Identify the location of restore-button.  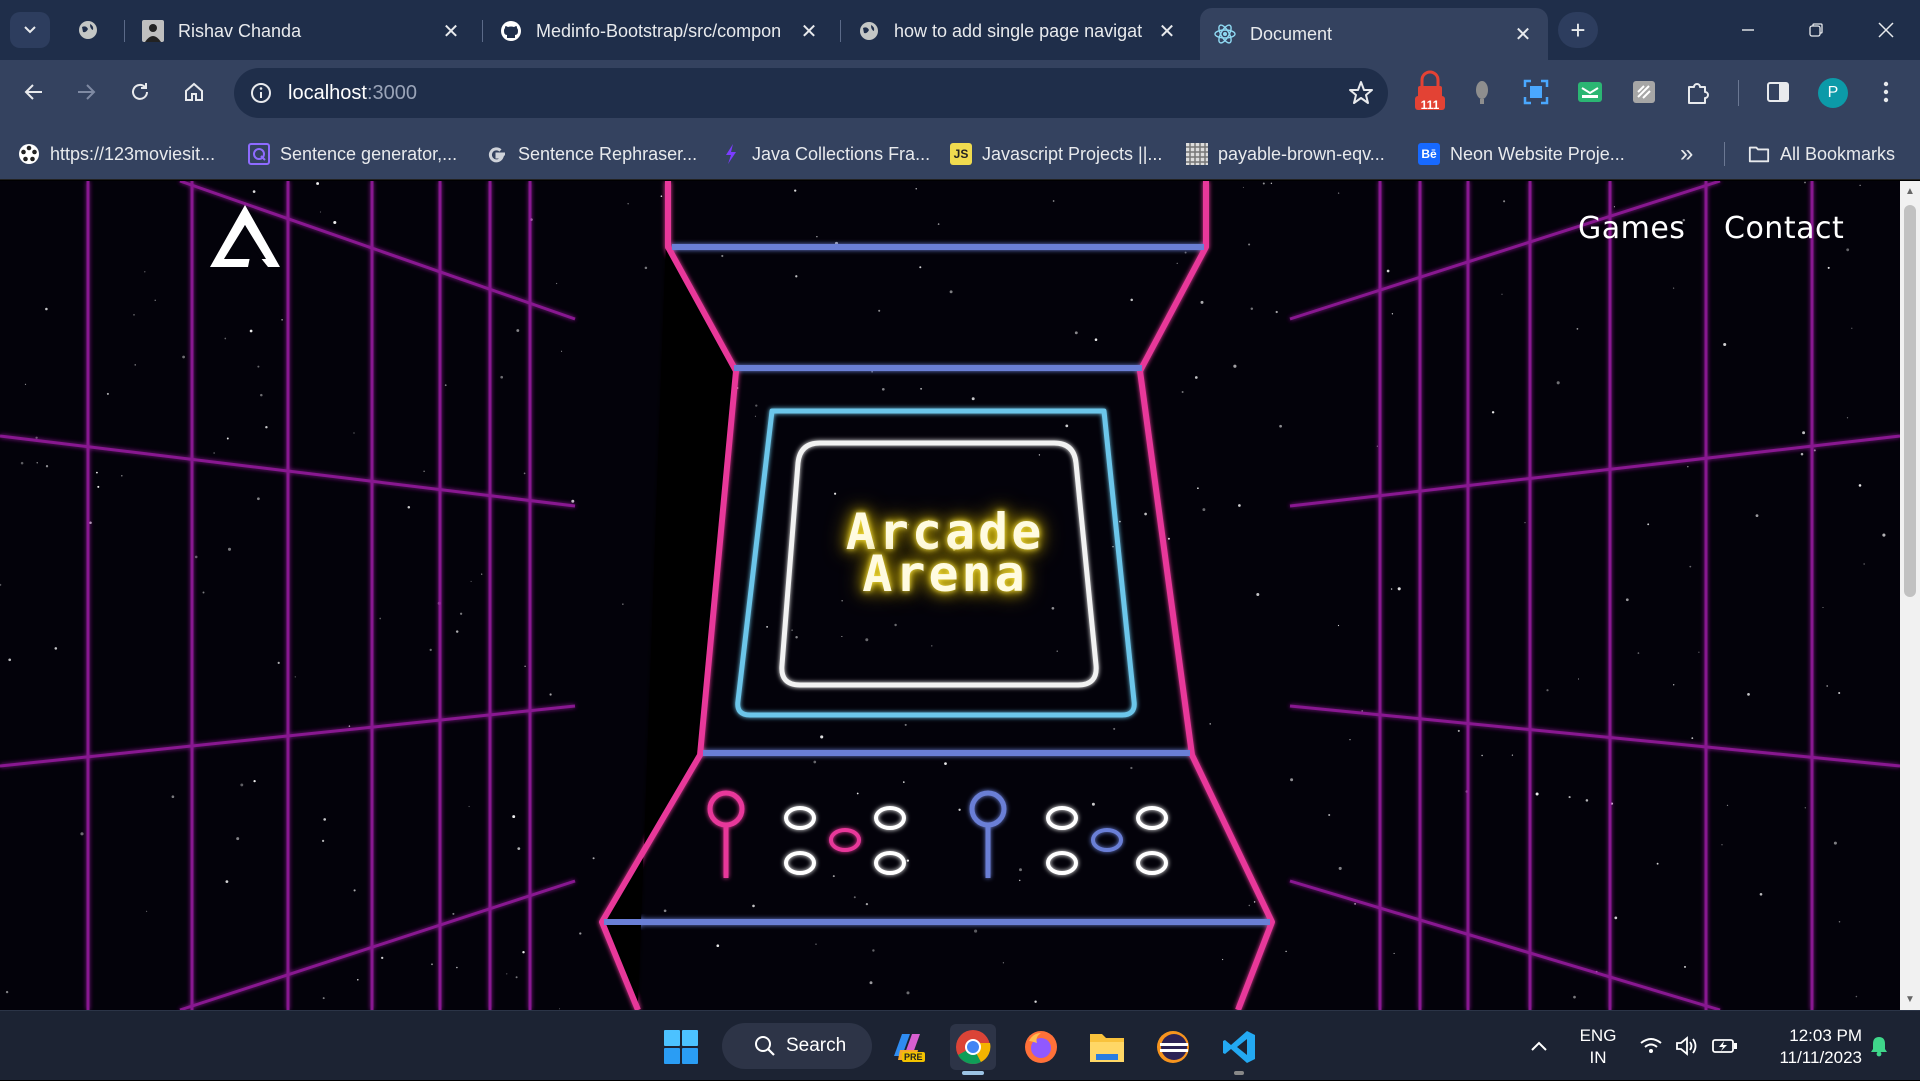
(1816, 30).